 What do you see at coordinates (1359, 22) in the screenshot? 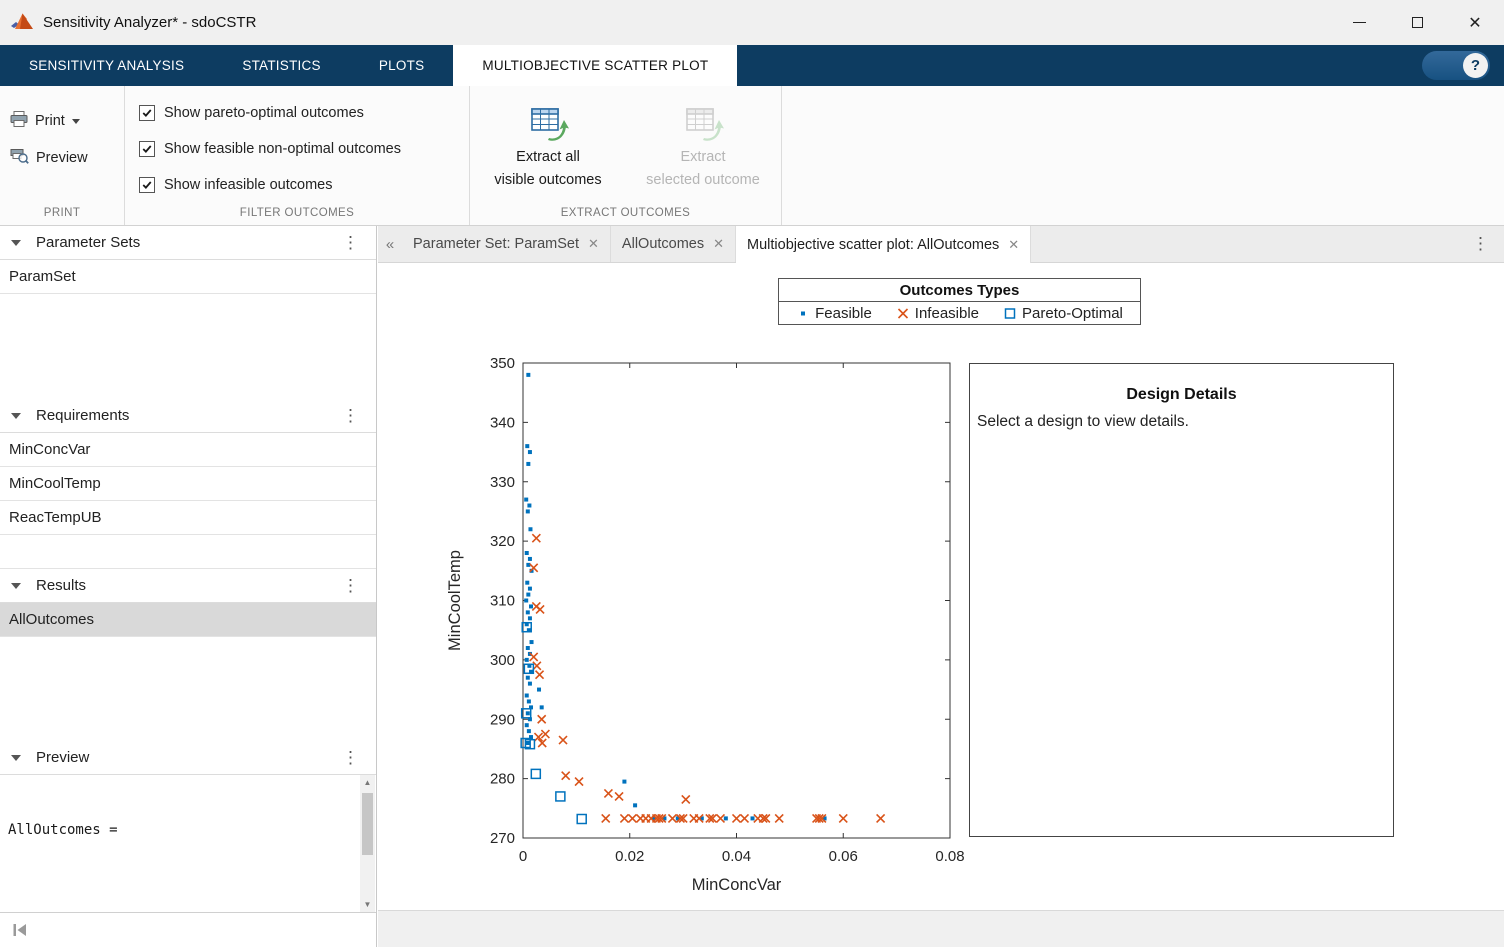
I see `minimize-button` at bounding box center [1359, 22].